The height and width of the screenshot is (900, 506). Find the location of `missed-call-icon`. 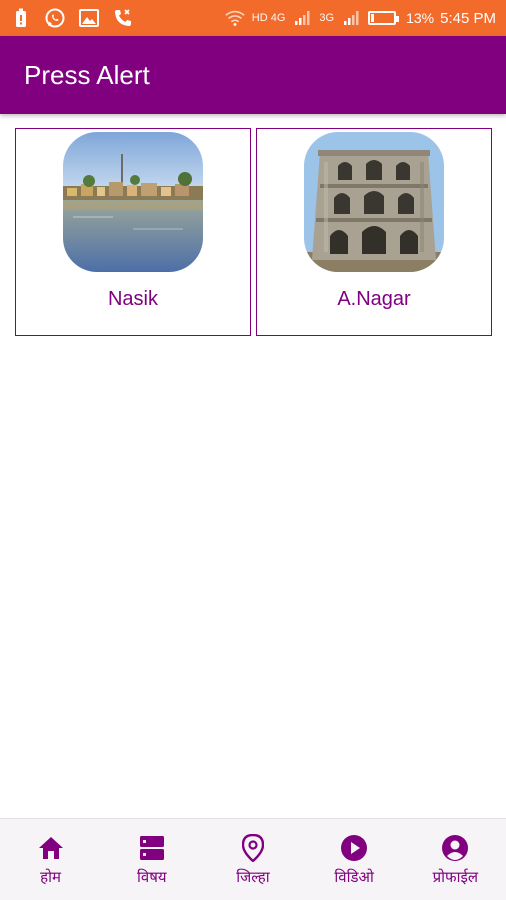

missed-call-icon is located at coordinates (123, 18).